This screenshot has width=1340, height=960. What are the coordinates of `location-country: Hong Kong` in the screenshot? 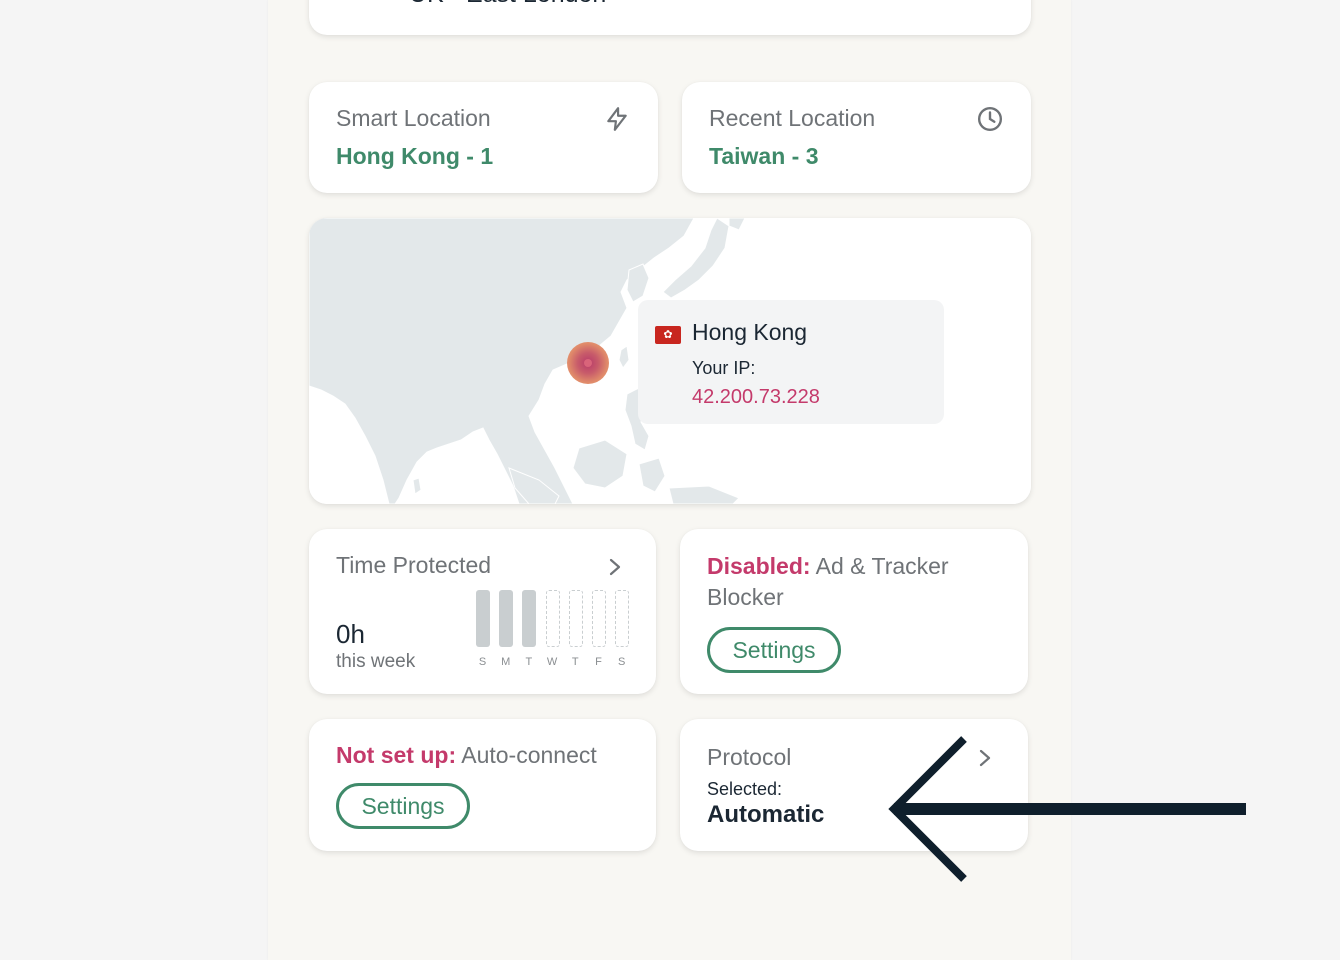 It's located at (750, 332).